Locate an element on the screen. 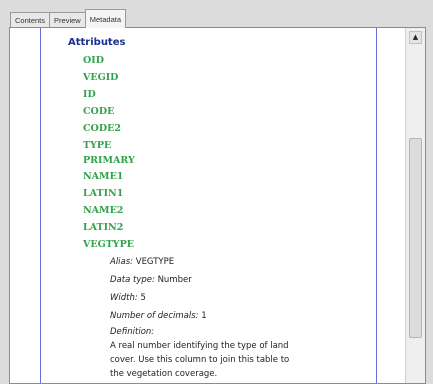 The image size is (433, 384). tab-bar: Contents Preview Metadata is located at coordinates (68, 18).